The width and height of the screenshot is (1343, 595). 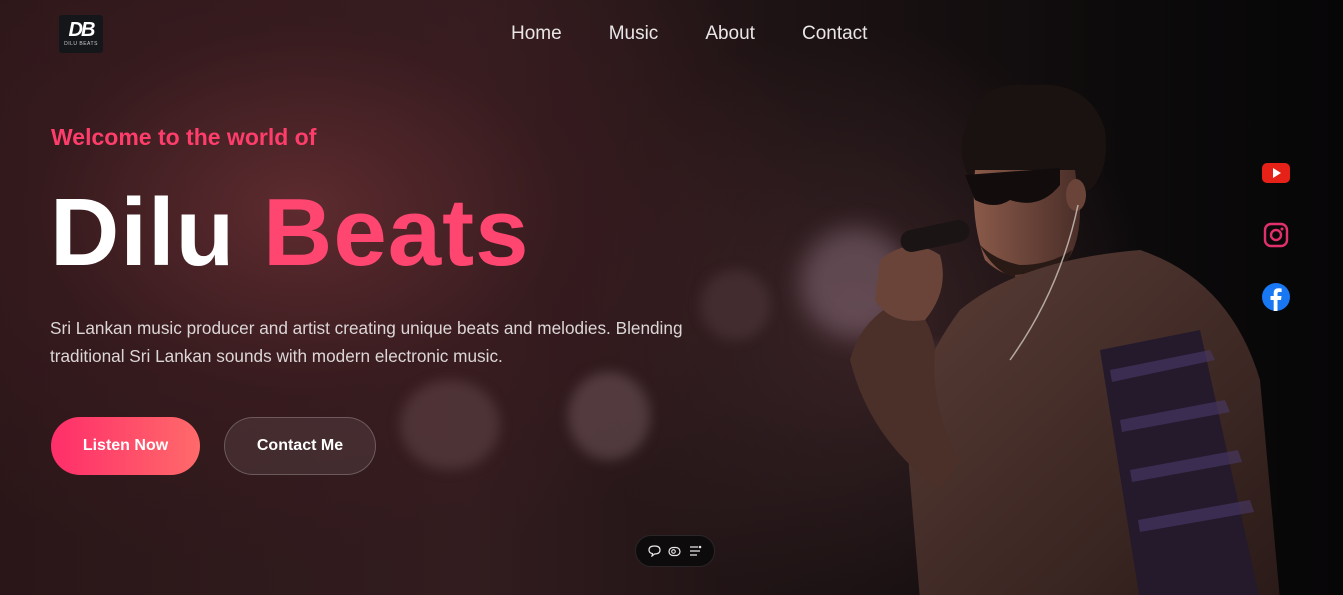 I want to click on youtube-link, so click(x=1276, y=173).